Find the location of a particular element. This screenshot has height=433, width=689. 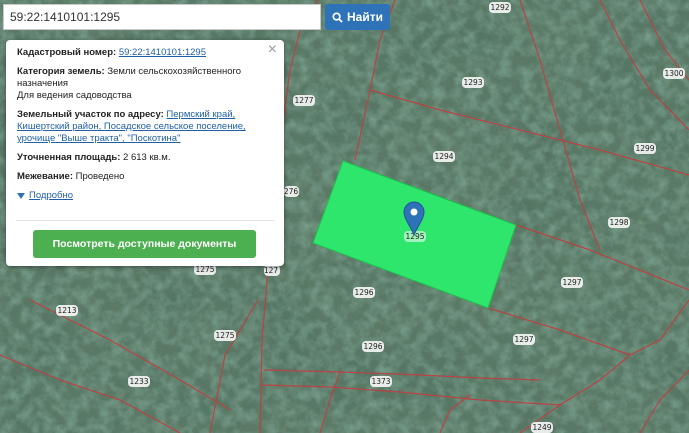

parcel-label: 1298 is located at coordinates (619, 222).